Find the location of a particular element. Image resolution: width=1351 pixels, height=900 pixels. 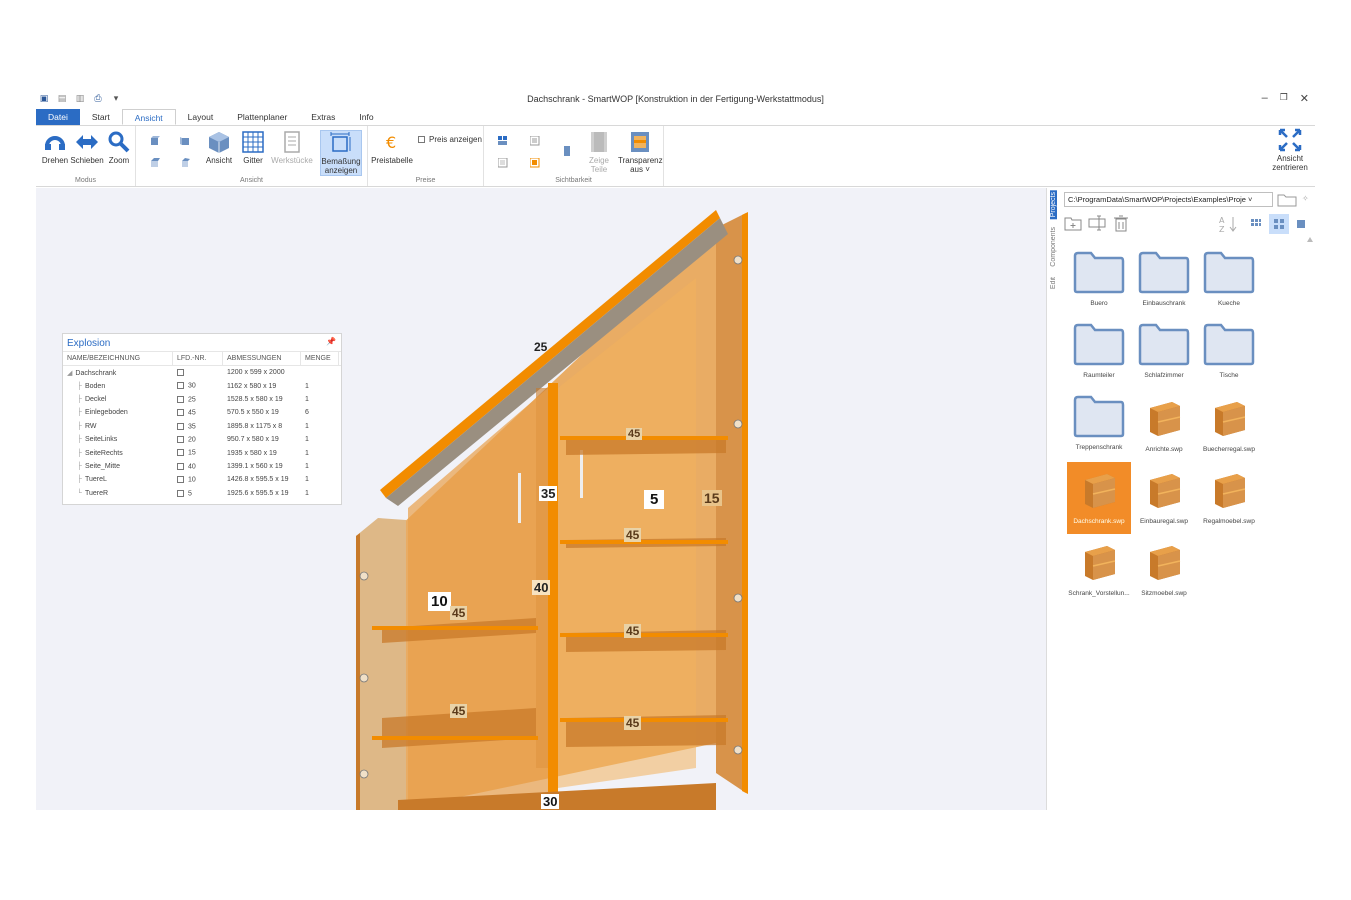

view-cube-front-icon is located at coordinates (155, 141).